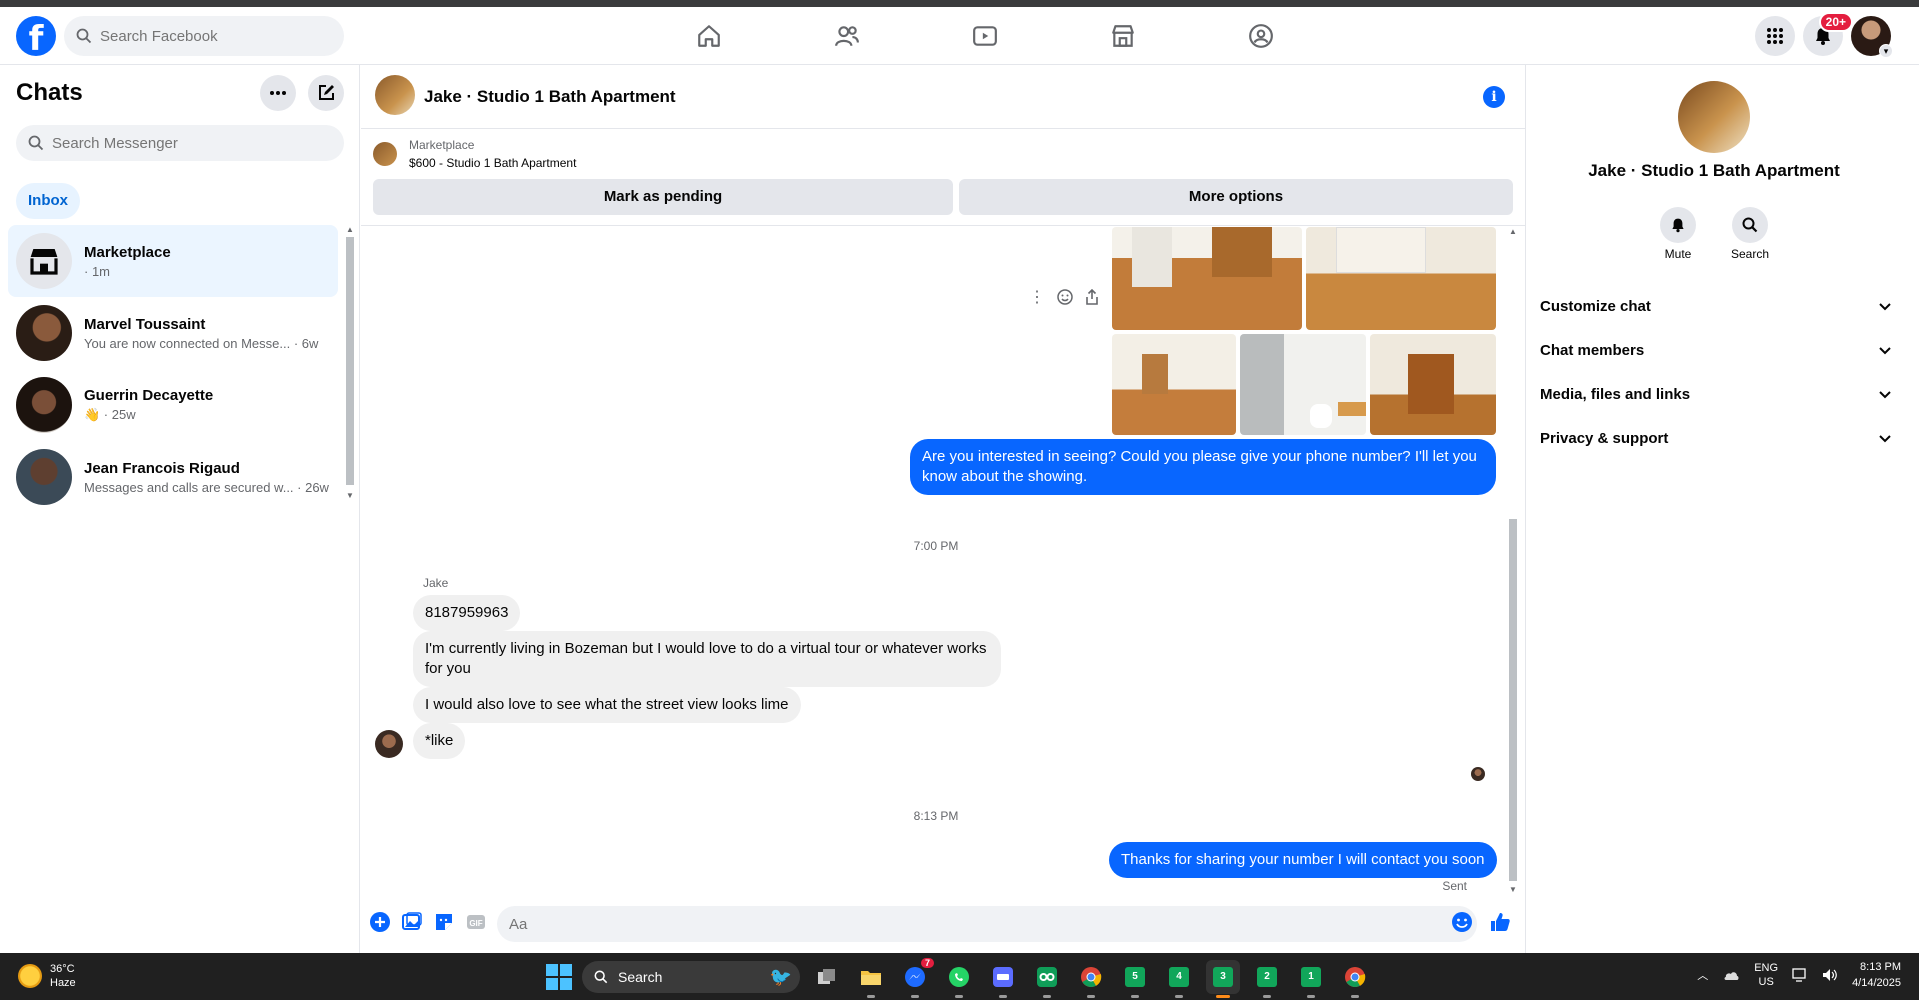  I want to click on marketplace-nav-icon, so click(1123, 36).